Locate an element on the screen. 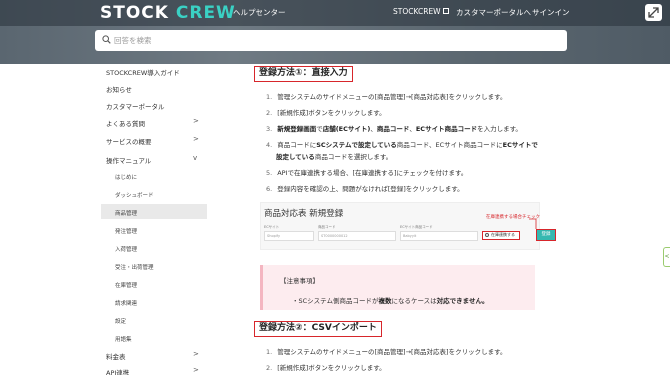  expand-icon is located at coordinates (653, 12).